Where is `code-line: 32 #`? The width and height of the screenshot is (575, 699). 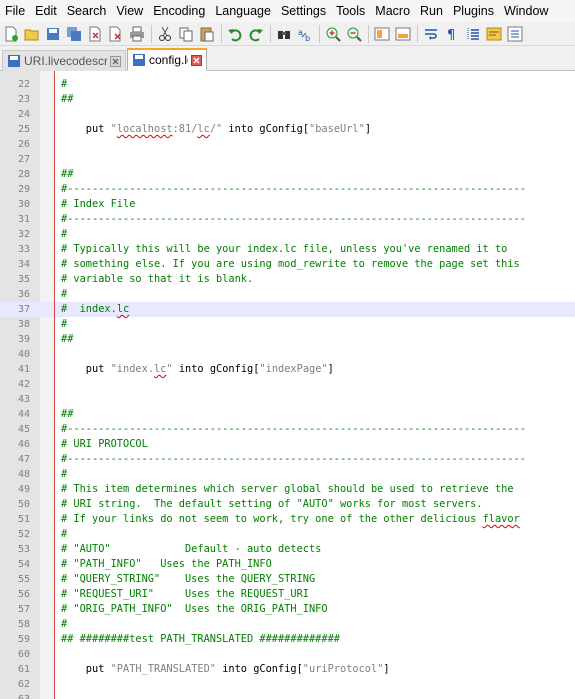
code-line: 32 # is located at coordinates (287, 234).